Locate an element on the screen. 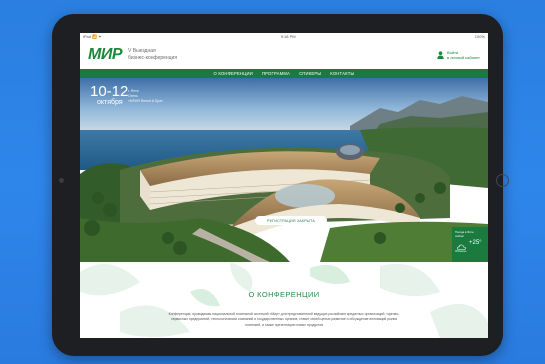 The width and height of the screenshot is (545, 364). date-month: октября is located at coordinates (110, 102).